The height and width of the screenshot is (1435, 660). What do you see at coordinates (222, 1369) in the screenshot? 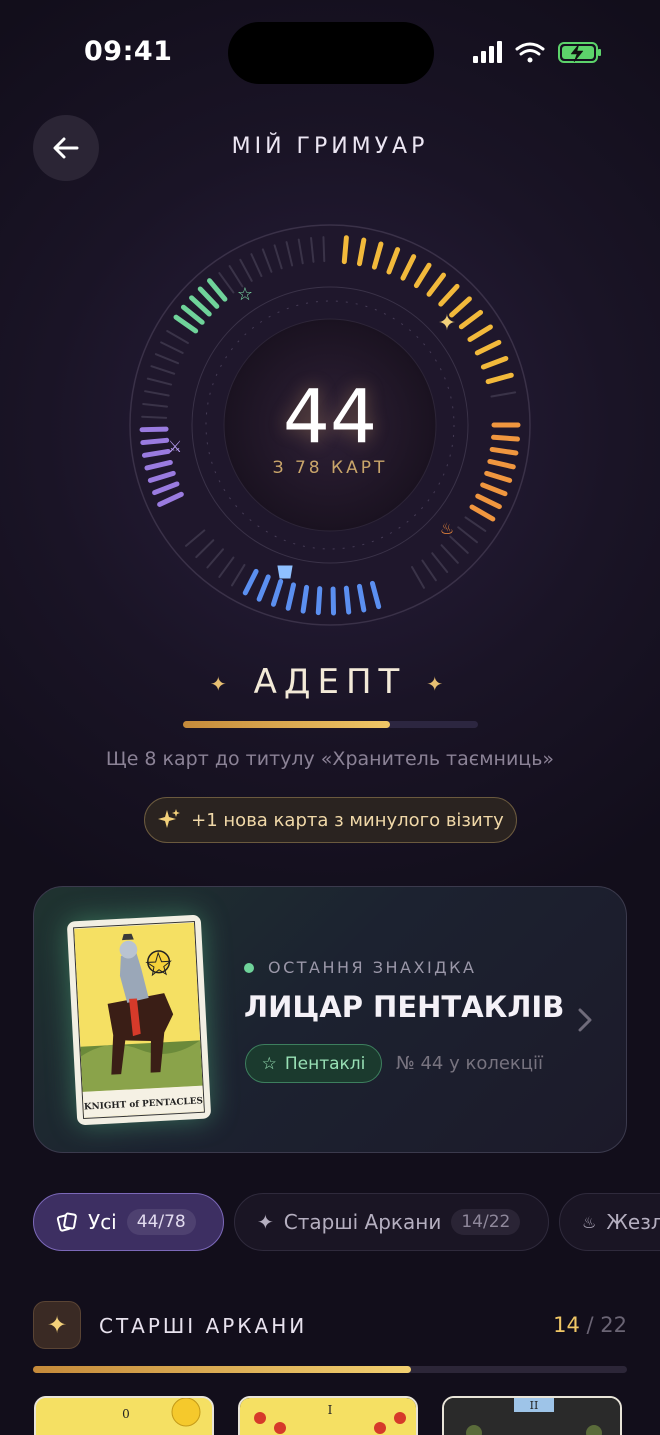
I see `section-progress-fill` at bounding box center [222, 1369].